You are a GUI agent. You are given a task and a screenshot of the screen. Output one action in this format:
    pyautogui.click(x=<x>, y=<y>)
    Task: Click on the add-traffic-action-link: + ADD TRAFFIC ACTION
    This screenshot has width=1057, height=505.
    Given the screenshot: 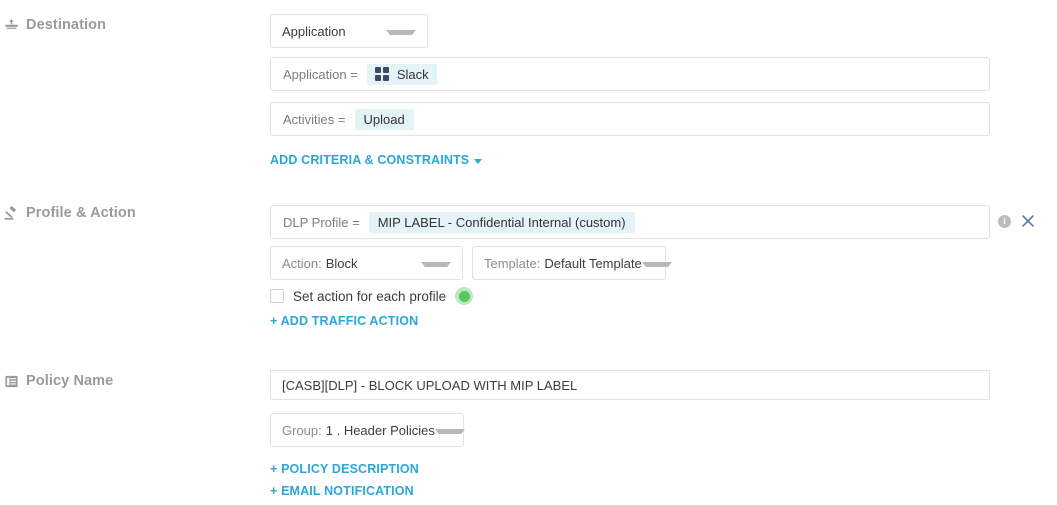 What is the action you would take?
    pyautogui.click(x=344, y=320)
    